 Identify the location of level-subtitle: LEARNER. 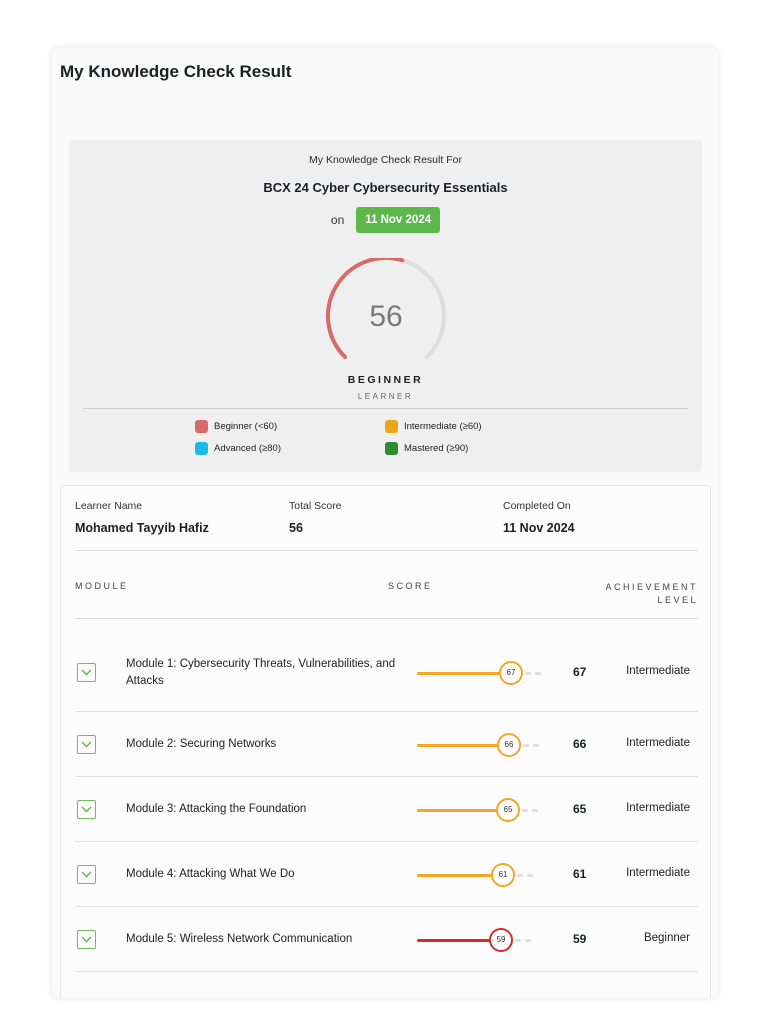
(385, 396).